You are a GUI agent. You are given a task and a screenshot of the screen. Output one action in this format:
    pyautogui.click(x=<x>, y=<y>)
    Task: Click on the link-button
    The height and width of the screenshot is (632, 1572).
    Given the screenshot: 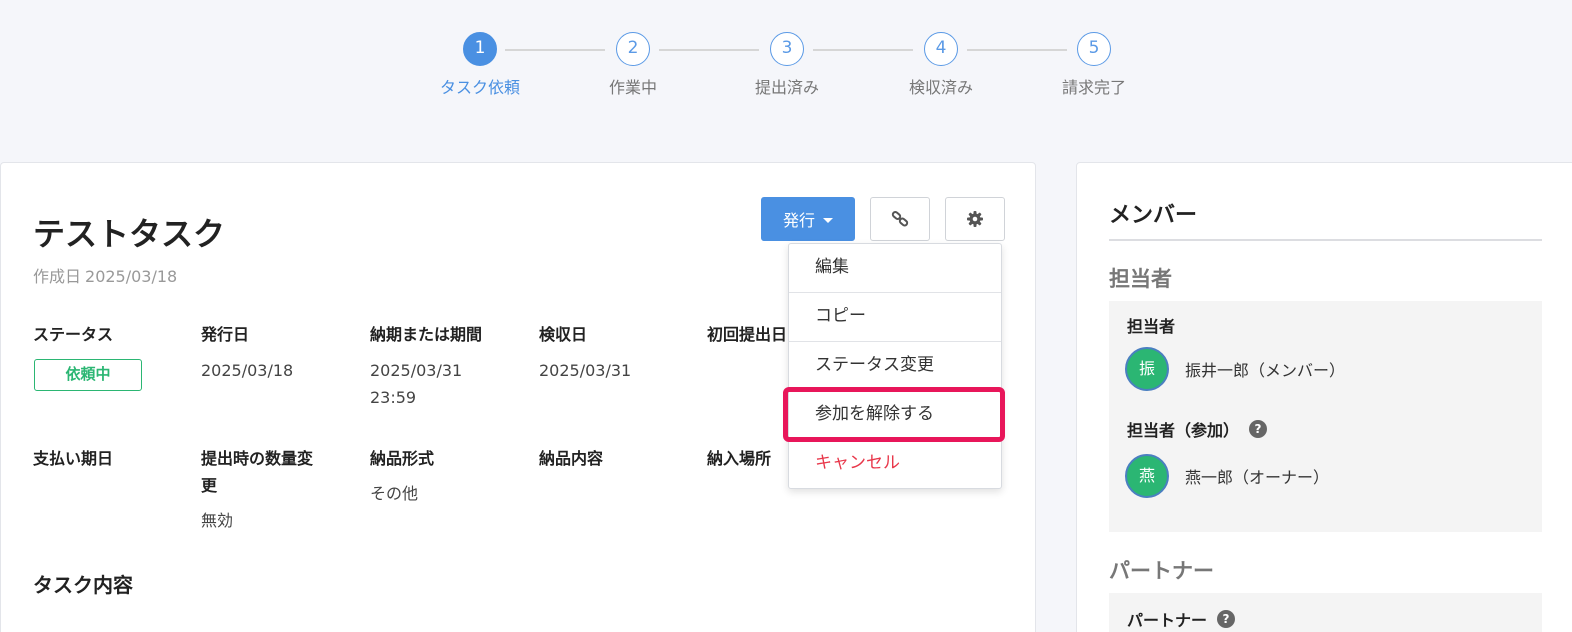 What is the action you would take?
    pyautogui.click(x=900, y=219)
    